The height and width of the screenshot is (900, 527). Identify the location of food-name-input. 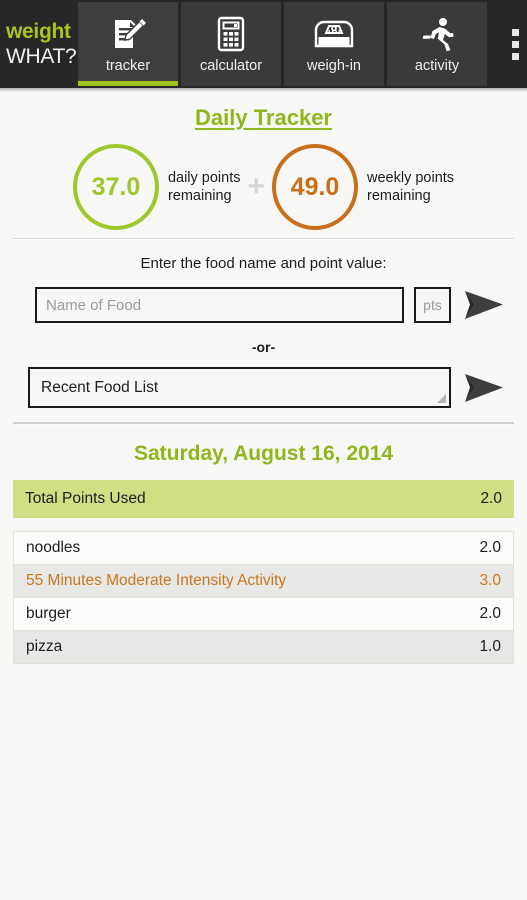
(219, 305).